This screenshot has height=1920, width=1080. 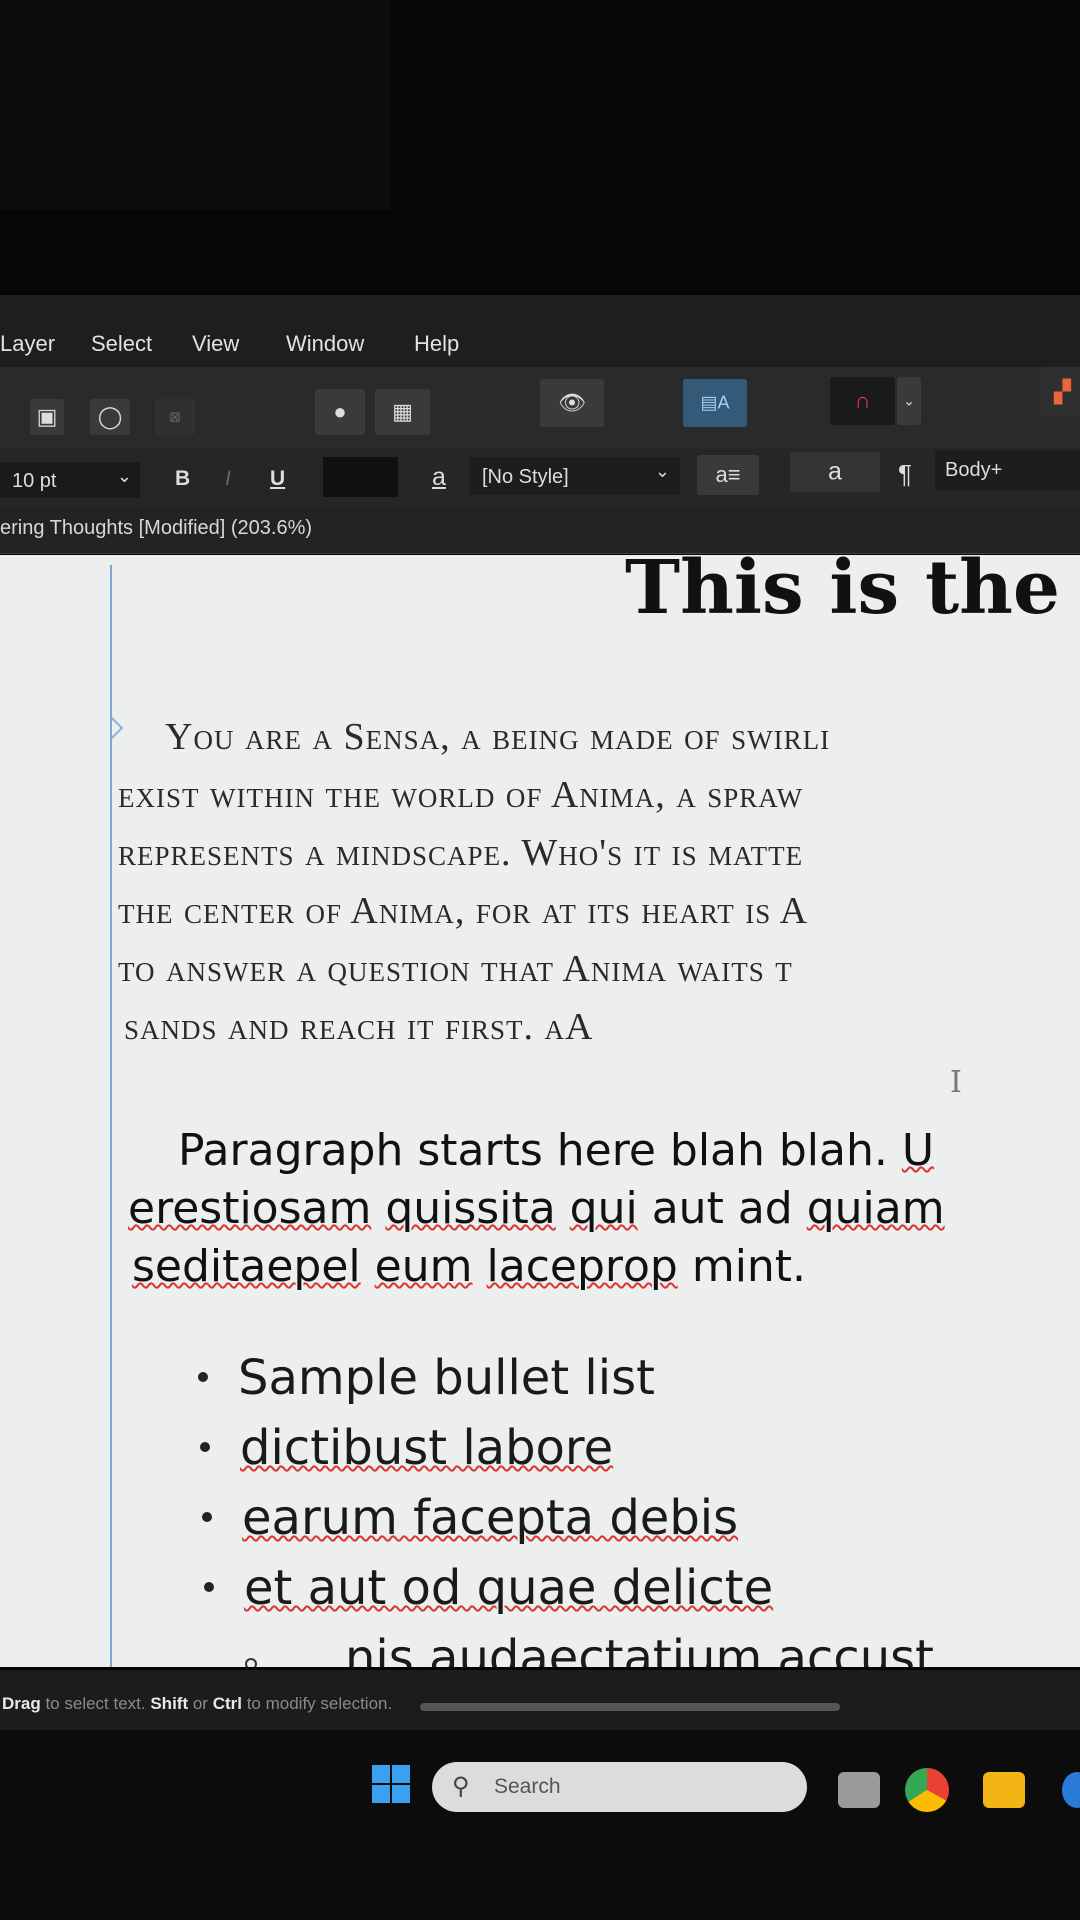 What do you see at coordinates (156, 528) in the screenshot?
I see `document-title: ering Thoughts [Modified] (203.6%)` at bounding box center [156, 528].